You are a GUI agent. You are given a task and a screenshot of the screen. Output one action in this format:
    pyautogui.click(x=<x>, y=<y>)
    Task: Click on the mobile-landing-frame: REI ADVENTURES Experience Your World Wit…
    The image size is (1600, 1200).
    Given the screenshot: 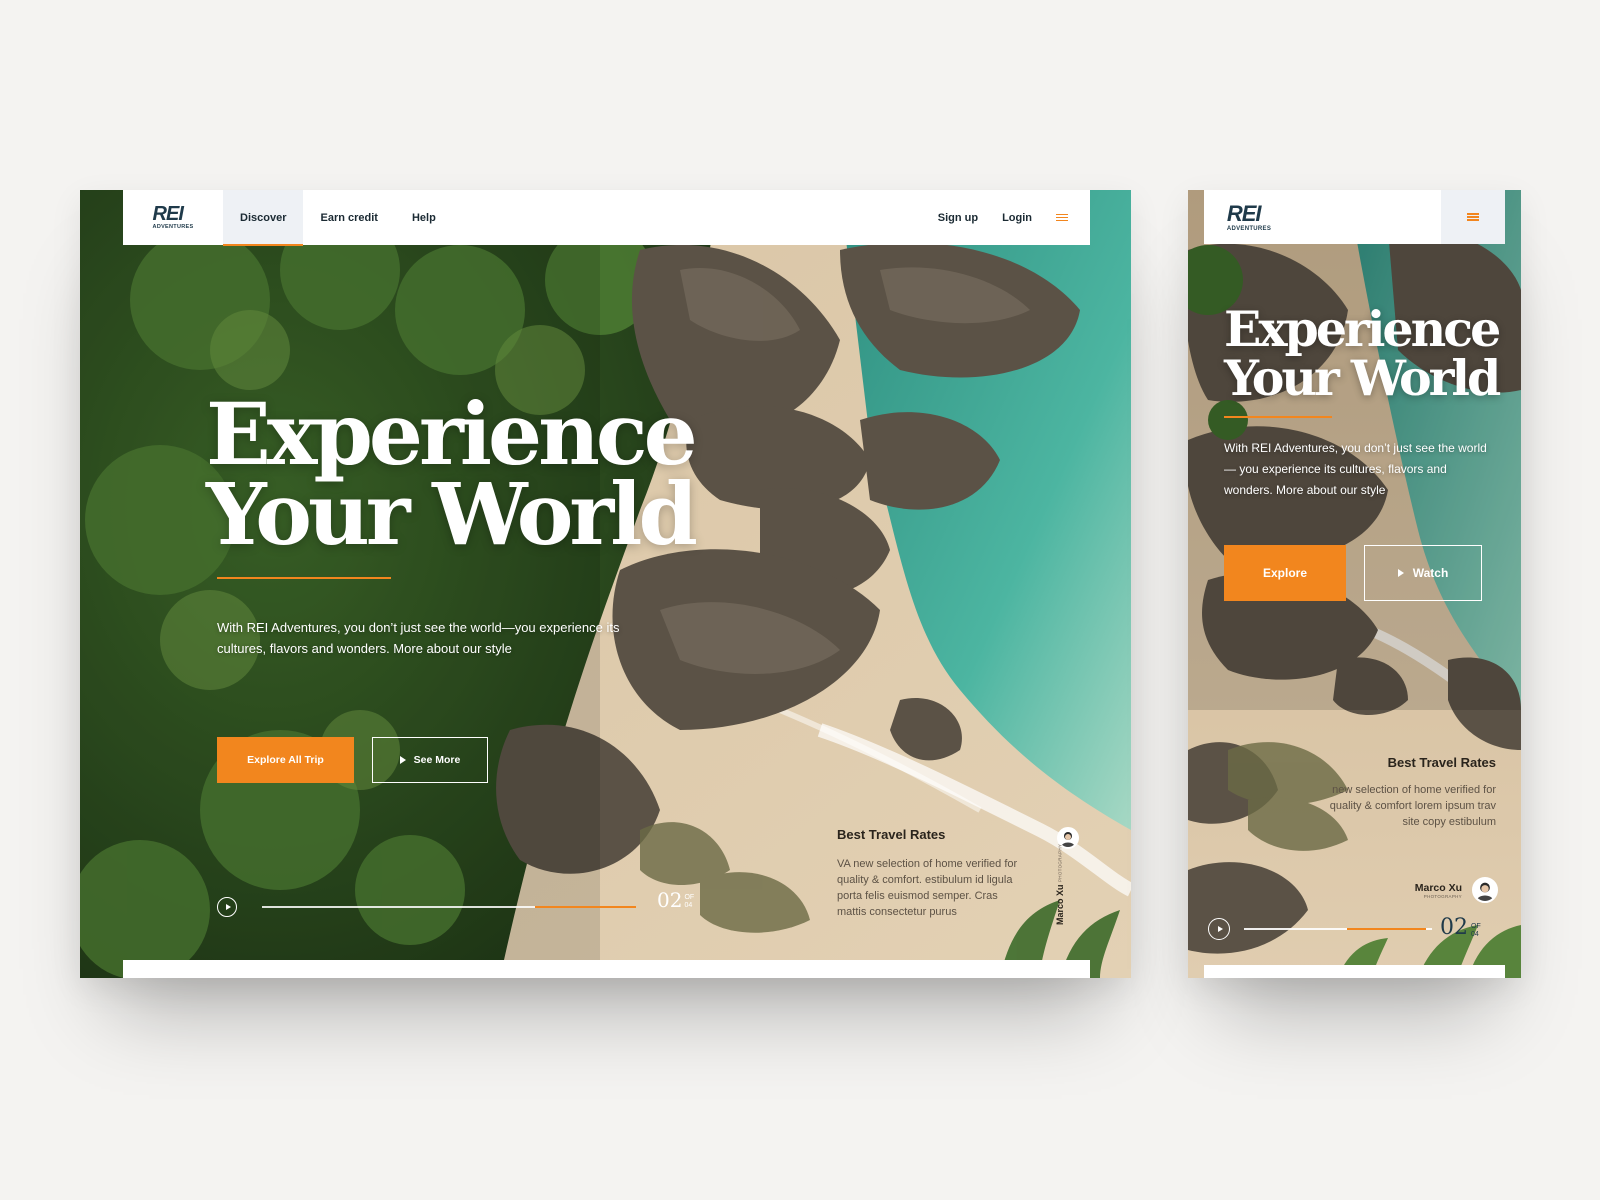 What is the action you would take?
    pyautogui.click(x=1354, y=584)
    